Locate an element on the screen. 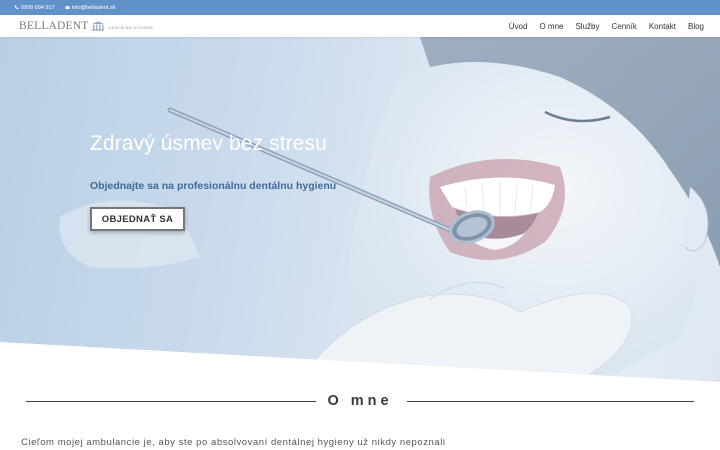 This screenshot has width=720, height=450. top-info-bar: 0908 684 917 info@belladent.sk is located at coordinates (360, 7).